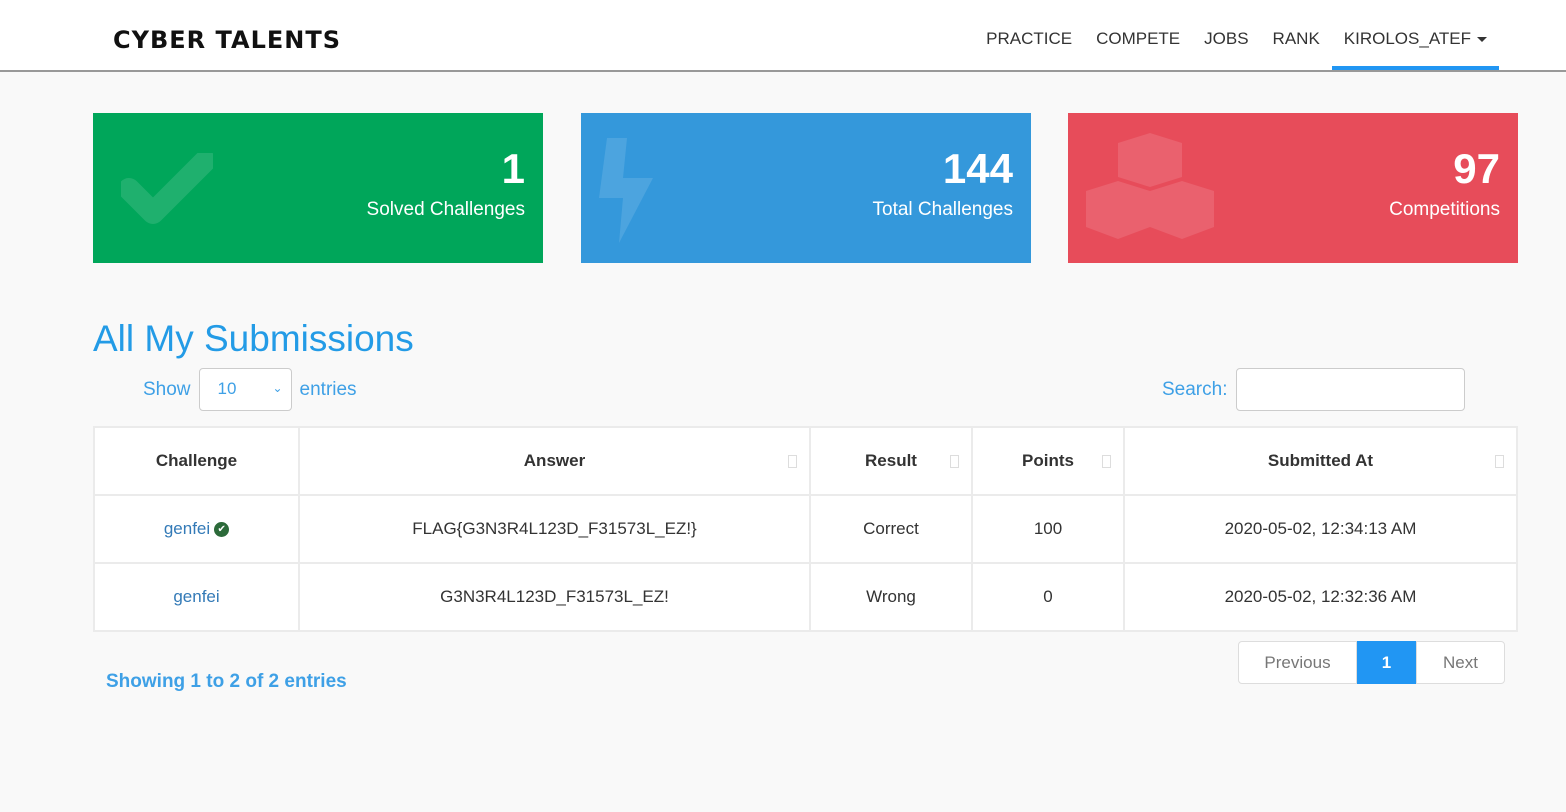 This screenshot has height=812, width=1566. Describe the element at coordinates (1482, 40) in the screenshot. I see `caret-down-icon` at that location.